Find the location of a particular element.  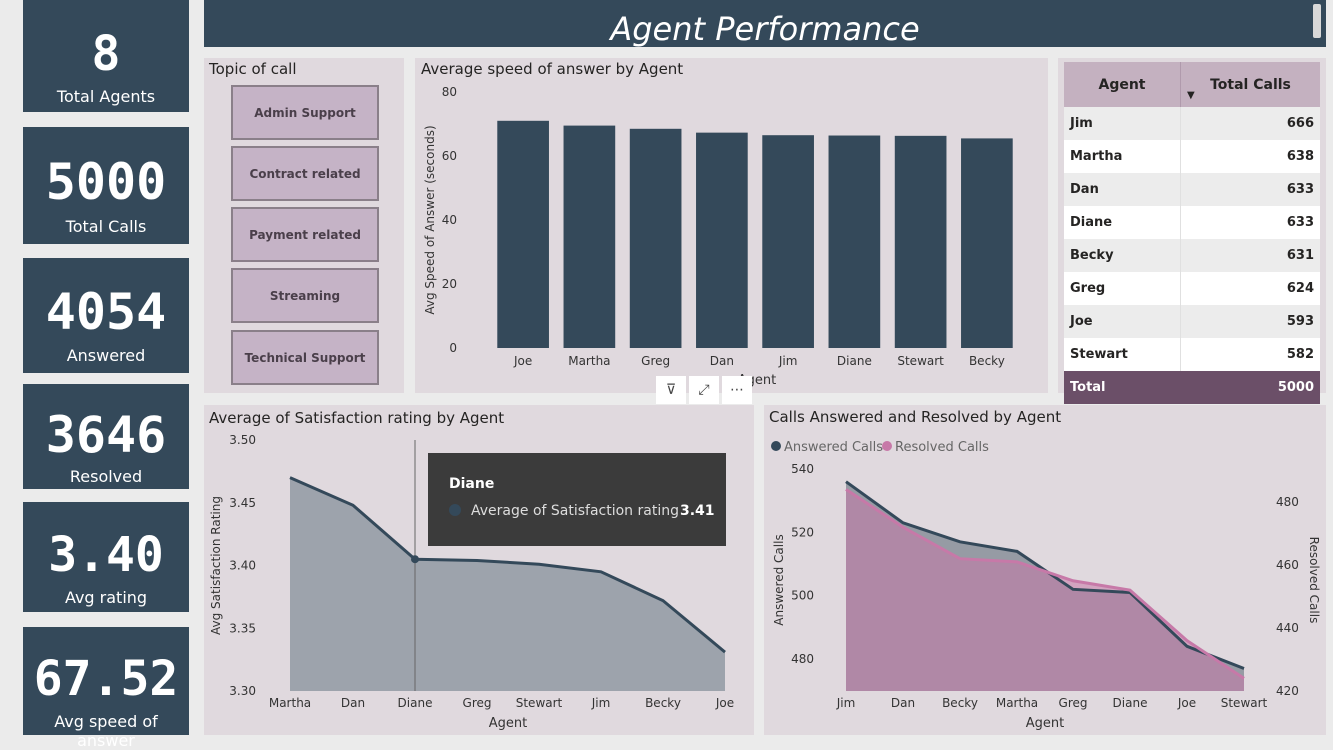

legend-marker-answered is located at coordinates (776, 446).